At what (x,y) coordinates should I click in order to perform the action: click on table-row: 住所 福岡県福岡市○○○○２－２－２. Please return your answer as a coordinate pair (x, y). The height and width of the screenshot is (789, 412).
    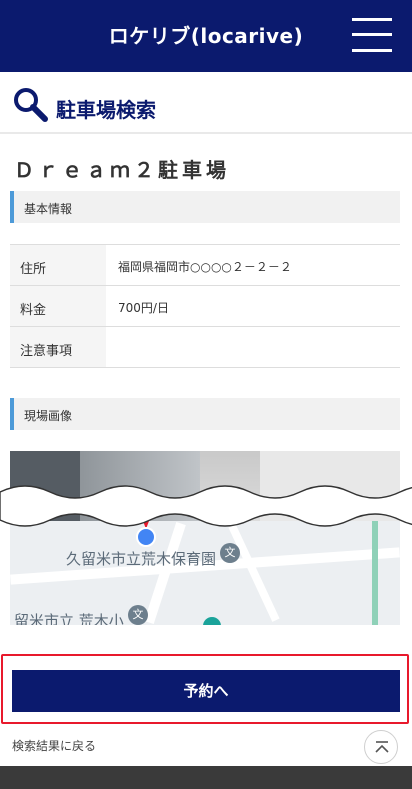
    Looking at the image, I should click on (205, 265).